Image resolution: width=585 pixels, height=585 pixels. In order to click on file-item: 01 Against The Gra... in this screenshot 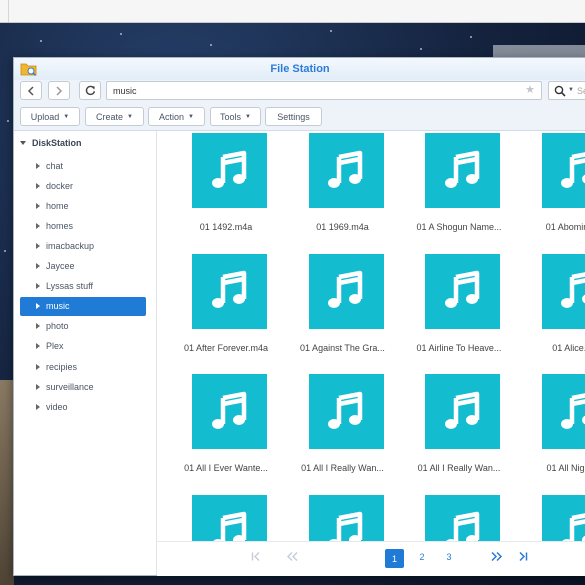, I will do `click(343, 313)`.